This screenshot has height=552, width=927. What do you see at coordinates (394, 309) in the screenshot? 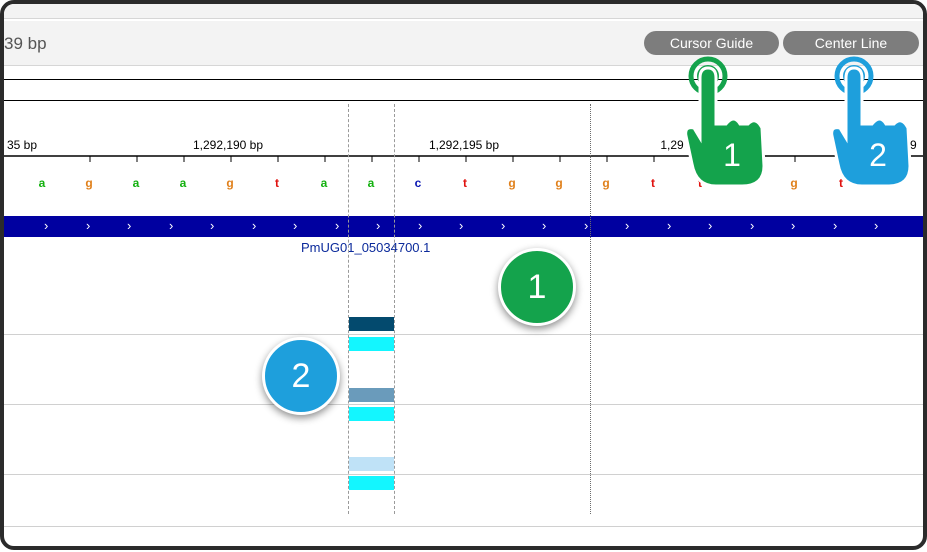
I see `cursor-guide-line-right` at bounding box center [394, 309].